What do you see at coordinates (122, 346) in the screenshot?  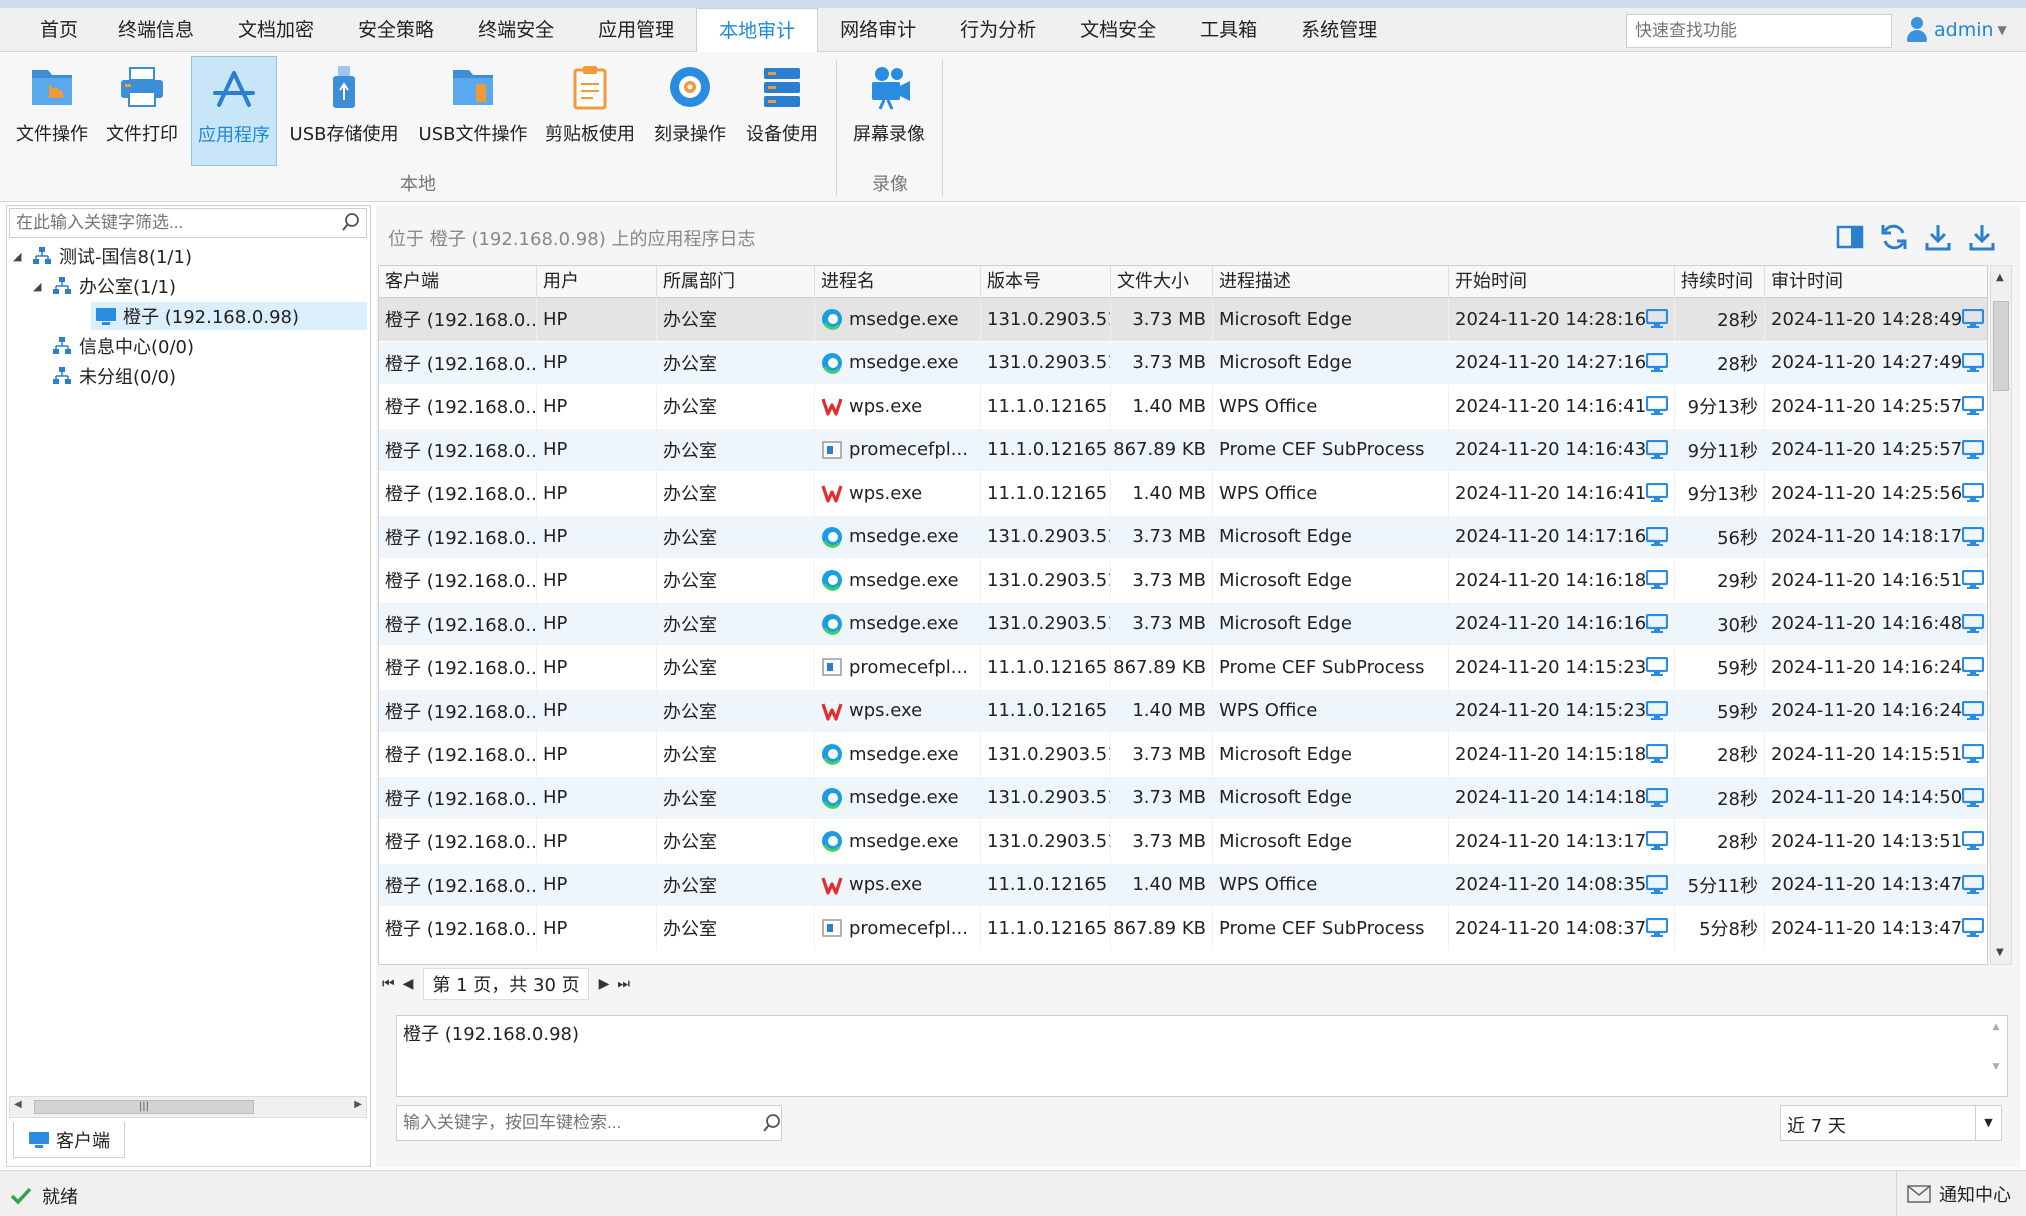 I see `tree-node-info-center: 信息中心(0/0)` at bounding box center [122, 346].